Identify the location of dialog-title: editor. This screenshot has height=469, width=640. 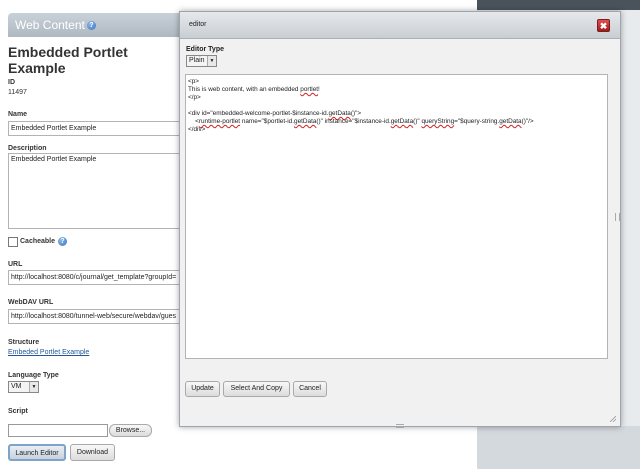
(198, 24).